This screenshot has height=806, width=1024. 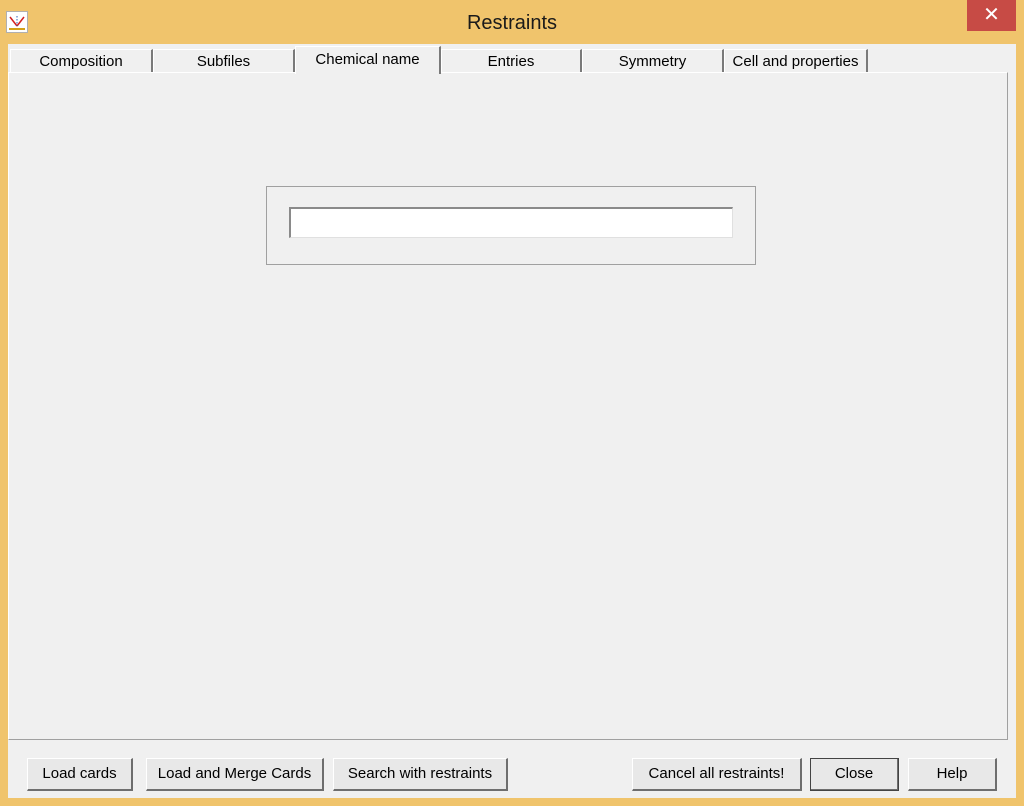 What do you see at coordinates (717, 774) in the screenshot?
I see `cancel-all-restraints-button: Cancel all restraints!` at bounding box center [717, 774].